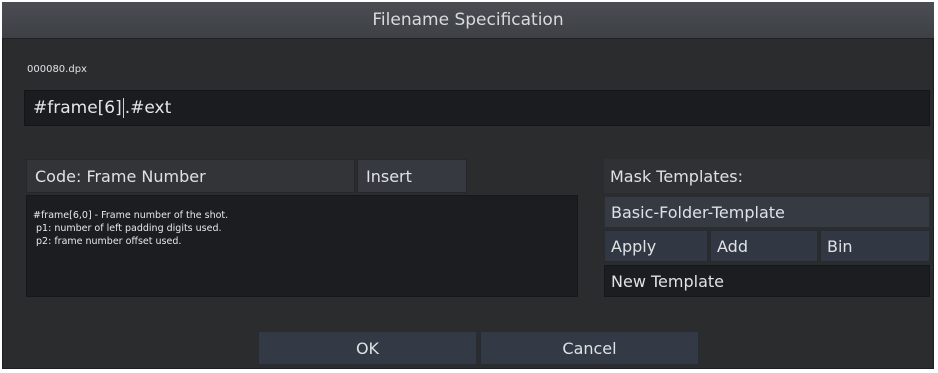  What do you see at coordinates (107, 241) in the screenshot?
I see `help-line: p2: frame number offset used.` at bounding box center [107, 241].